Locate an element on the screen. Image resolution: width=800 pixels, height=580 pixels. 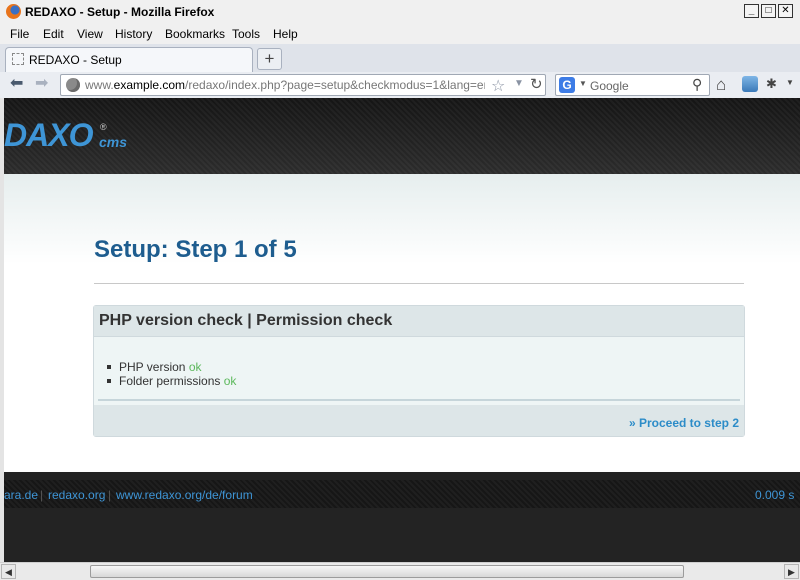
menu-file: File is located at coordinates (19, 34).